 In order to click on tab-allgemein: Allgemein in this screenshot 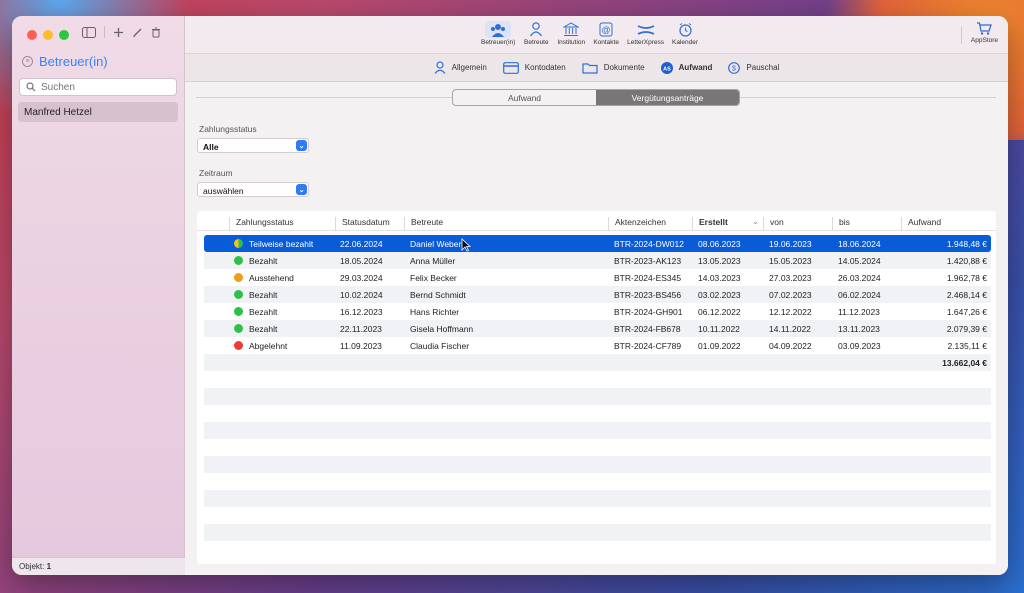, I will do `click(460, 67)`.